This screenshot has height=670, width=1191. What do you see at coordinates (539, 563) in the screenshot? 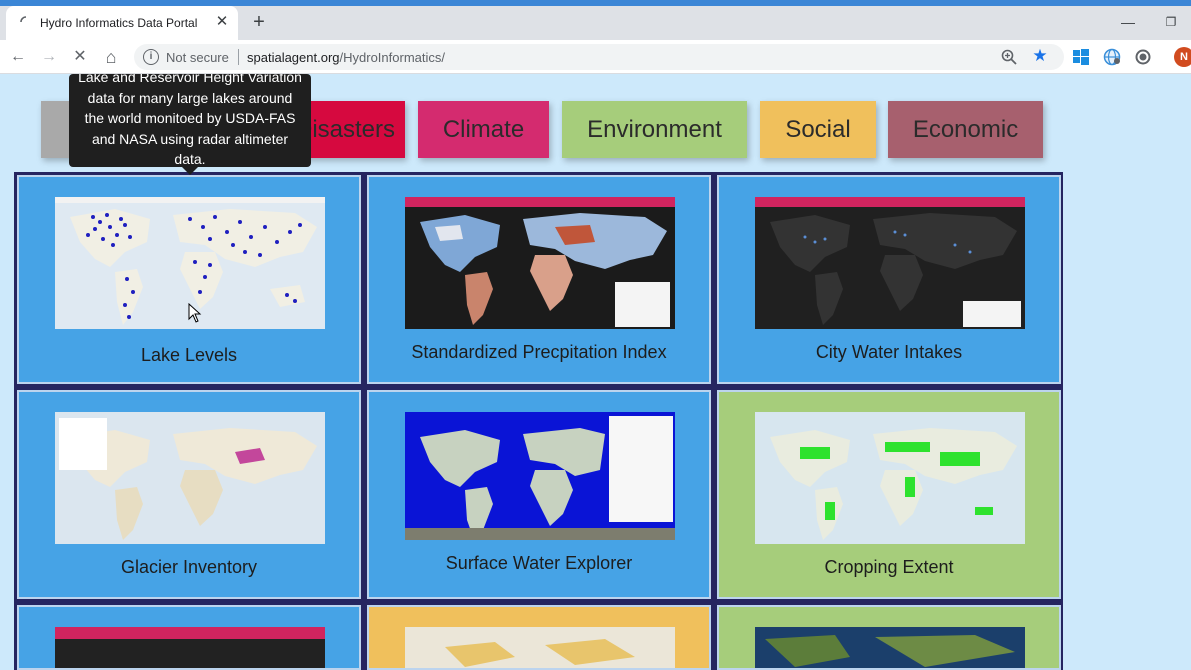
I see `app-card-title: Surface Water Explorer` at bounding box center [539, 563].